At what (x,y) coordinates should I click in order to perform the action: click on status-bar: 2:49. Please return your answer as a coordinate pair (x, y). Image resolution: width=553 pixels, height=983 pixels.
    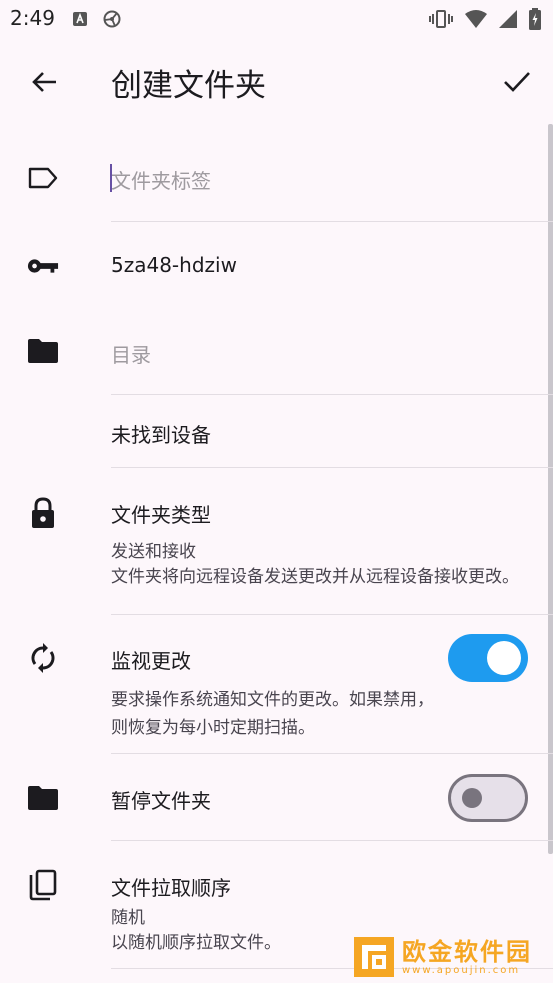
    Looking at the image, I should click on (276, 19).